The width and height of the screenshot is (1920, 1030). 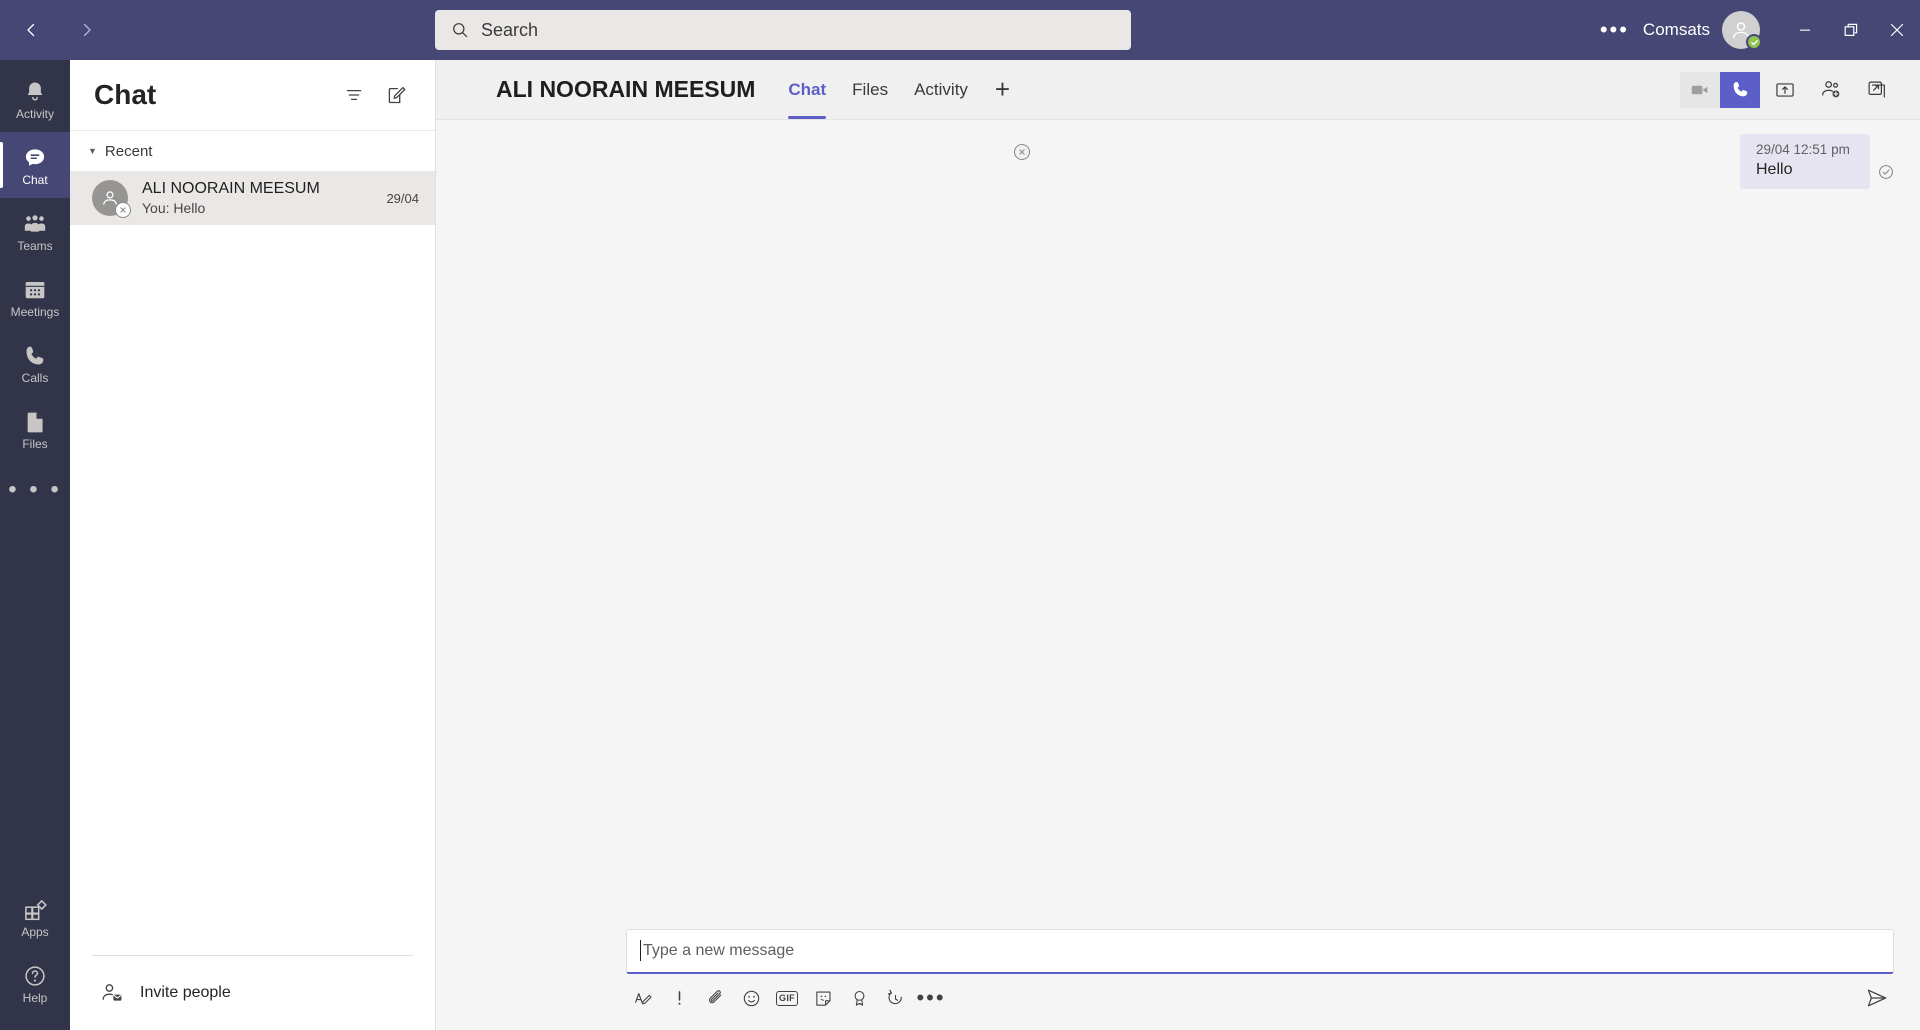 I want to click on message-input: Type a new message, so click(x=1260, y=951).